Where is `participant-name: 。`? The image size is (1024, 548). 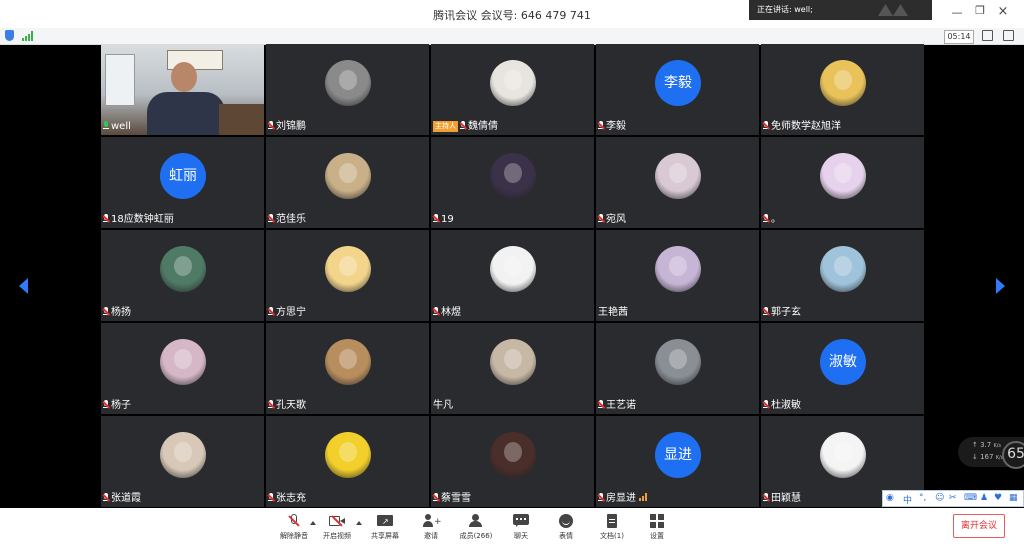 participant-name: 。 is located at coordinates (776, 219).